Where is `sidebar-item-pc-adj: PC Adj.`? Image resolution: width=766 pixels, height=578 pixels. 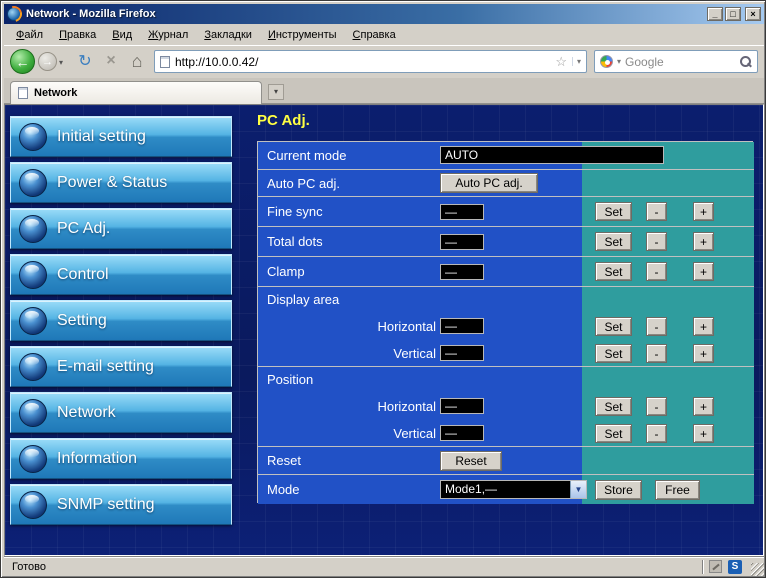 sidebar-item-pc-adj: PC Adj. is located at coordinates (121, 228).